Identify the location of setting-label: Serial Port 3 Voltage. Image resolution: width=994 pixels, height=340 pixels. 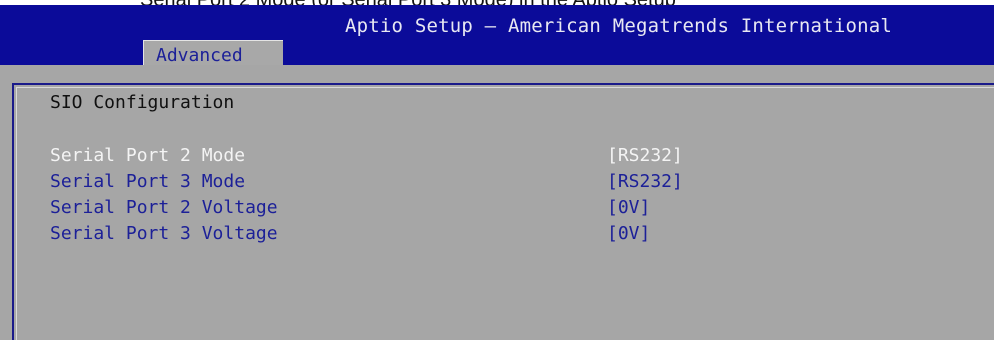
(164, 233).